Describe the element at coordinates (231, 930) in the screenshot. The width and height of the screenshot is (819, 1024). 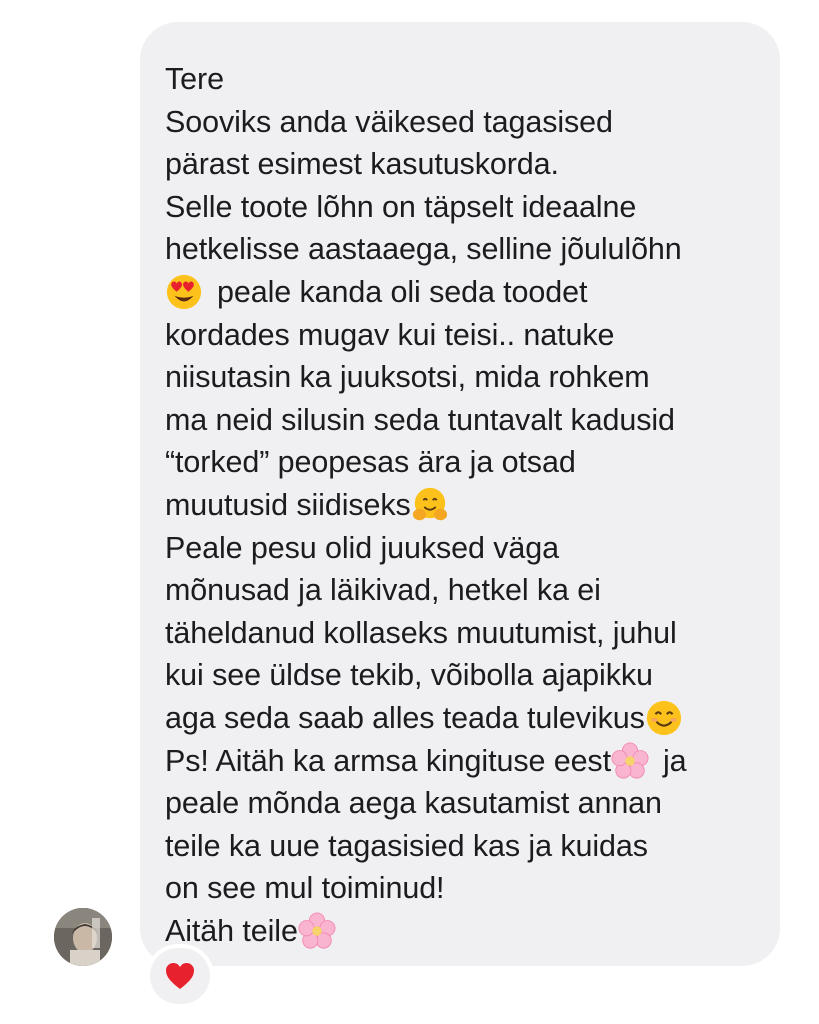
I see `message-text: Aitäh teile` at that location.